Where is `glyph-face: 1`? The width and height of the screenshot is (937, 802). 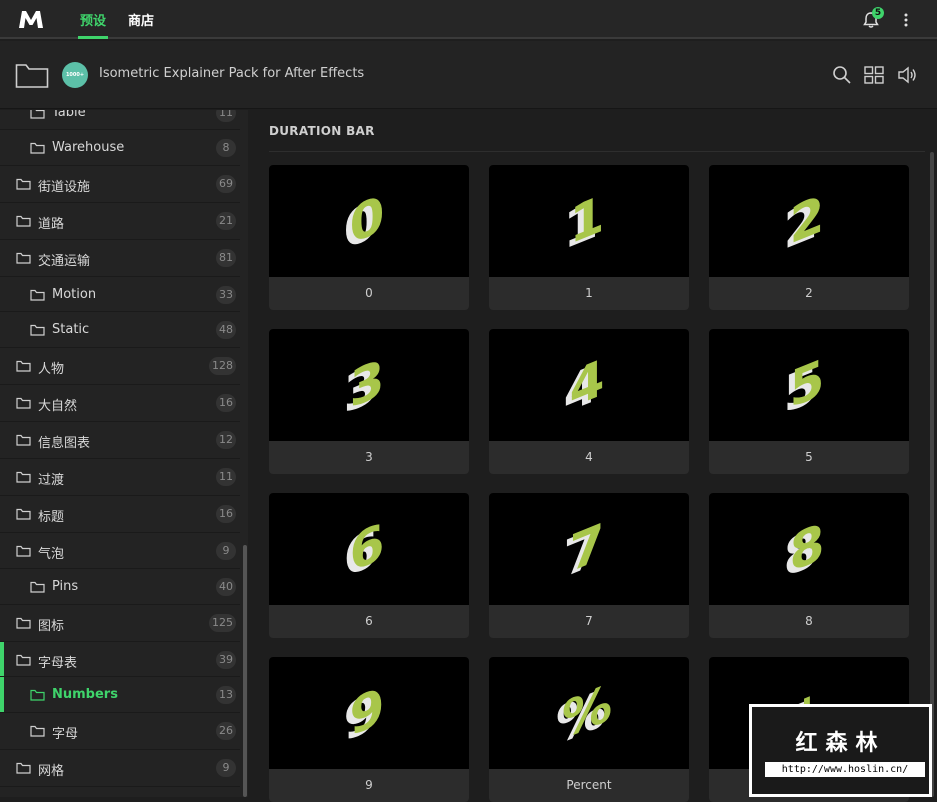
glyph-face: 1 is located at coordinates (587, 221).